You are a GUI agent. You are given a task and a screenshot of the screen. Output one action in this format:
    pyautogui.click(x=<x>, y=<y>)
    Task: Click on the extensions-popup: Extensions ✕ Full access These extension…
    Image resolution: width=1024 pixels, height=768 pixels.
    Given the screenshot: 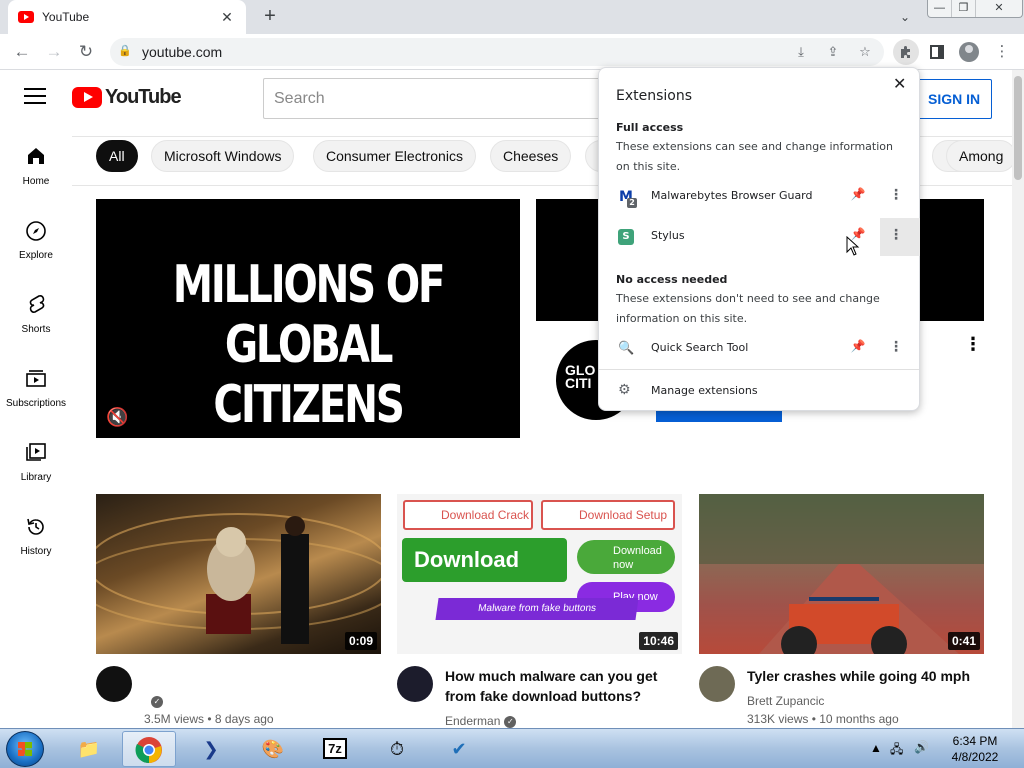 What is the action you would take?
    pyautogui.click(x=759, y=239)
    